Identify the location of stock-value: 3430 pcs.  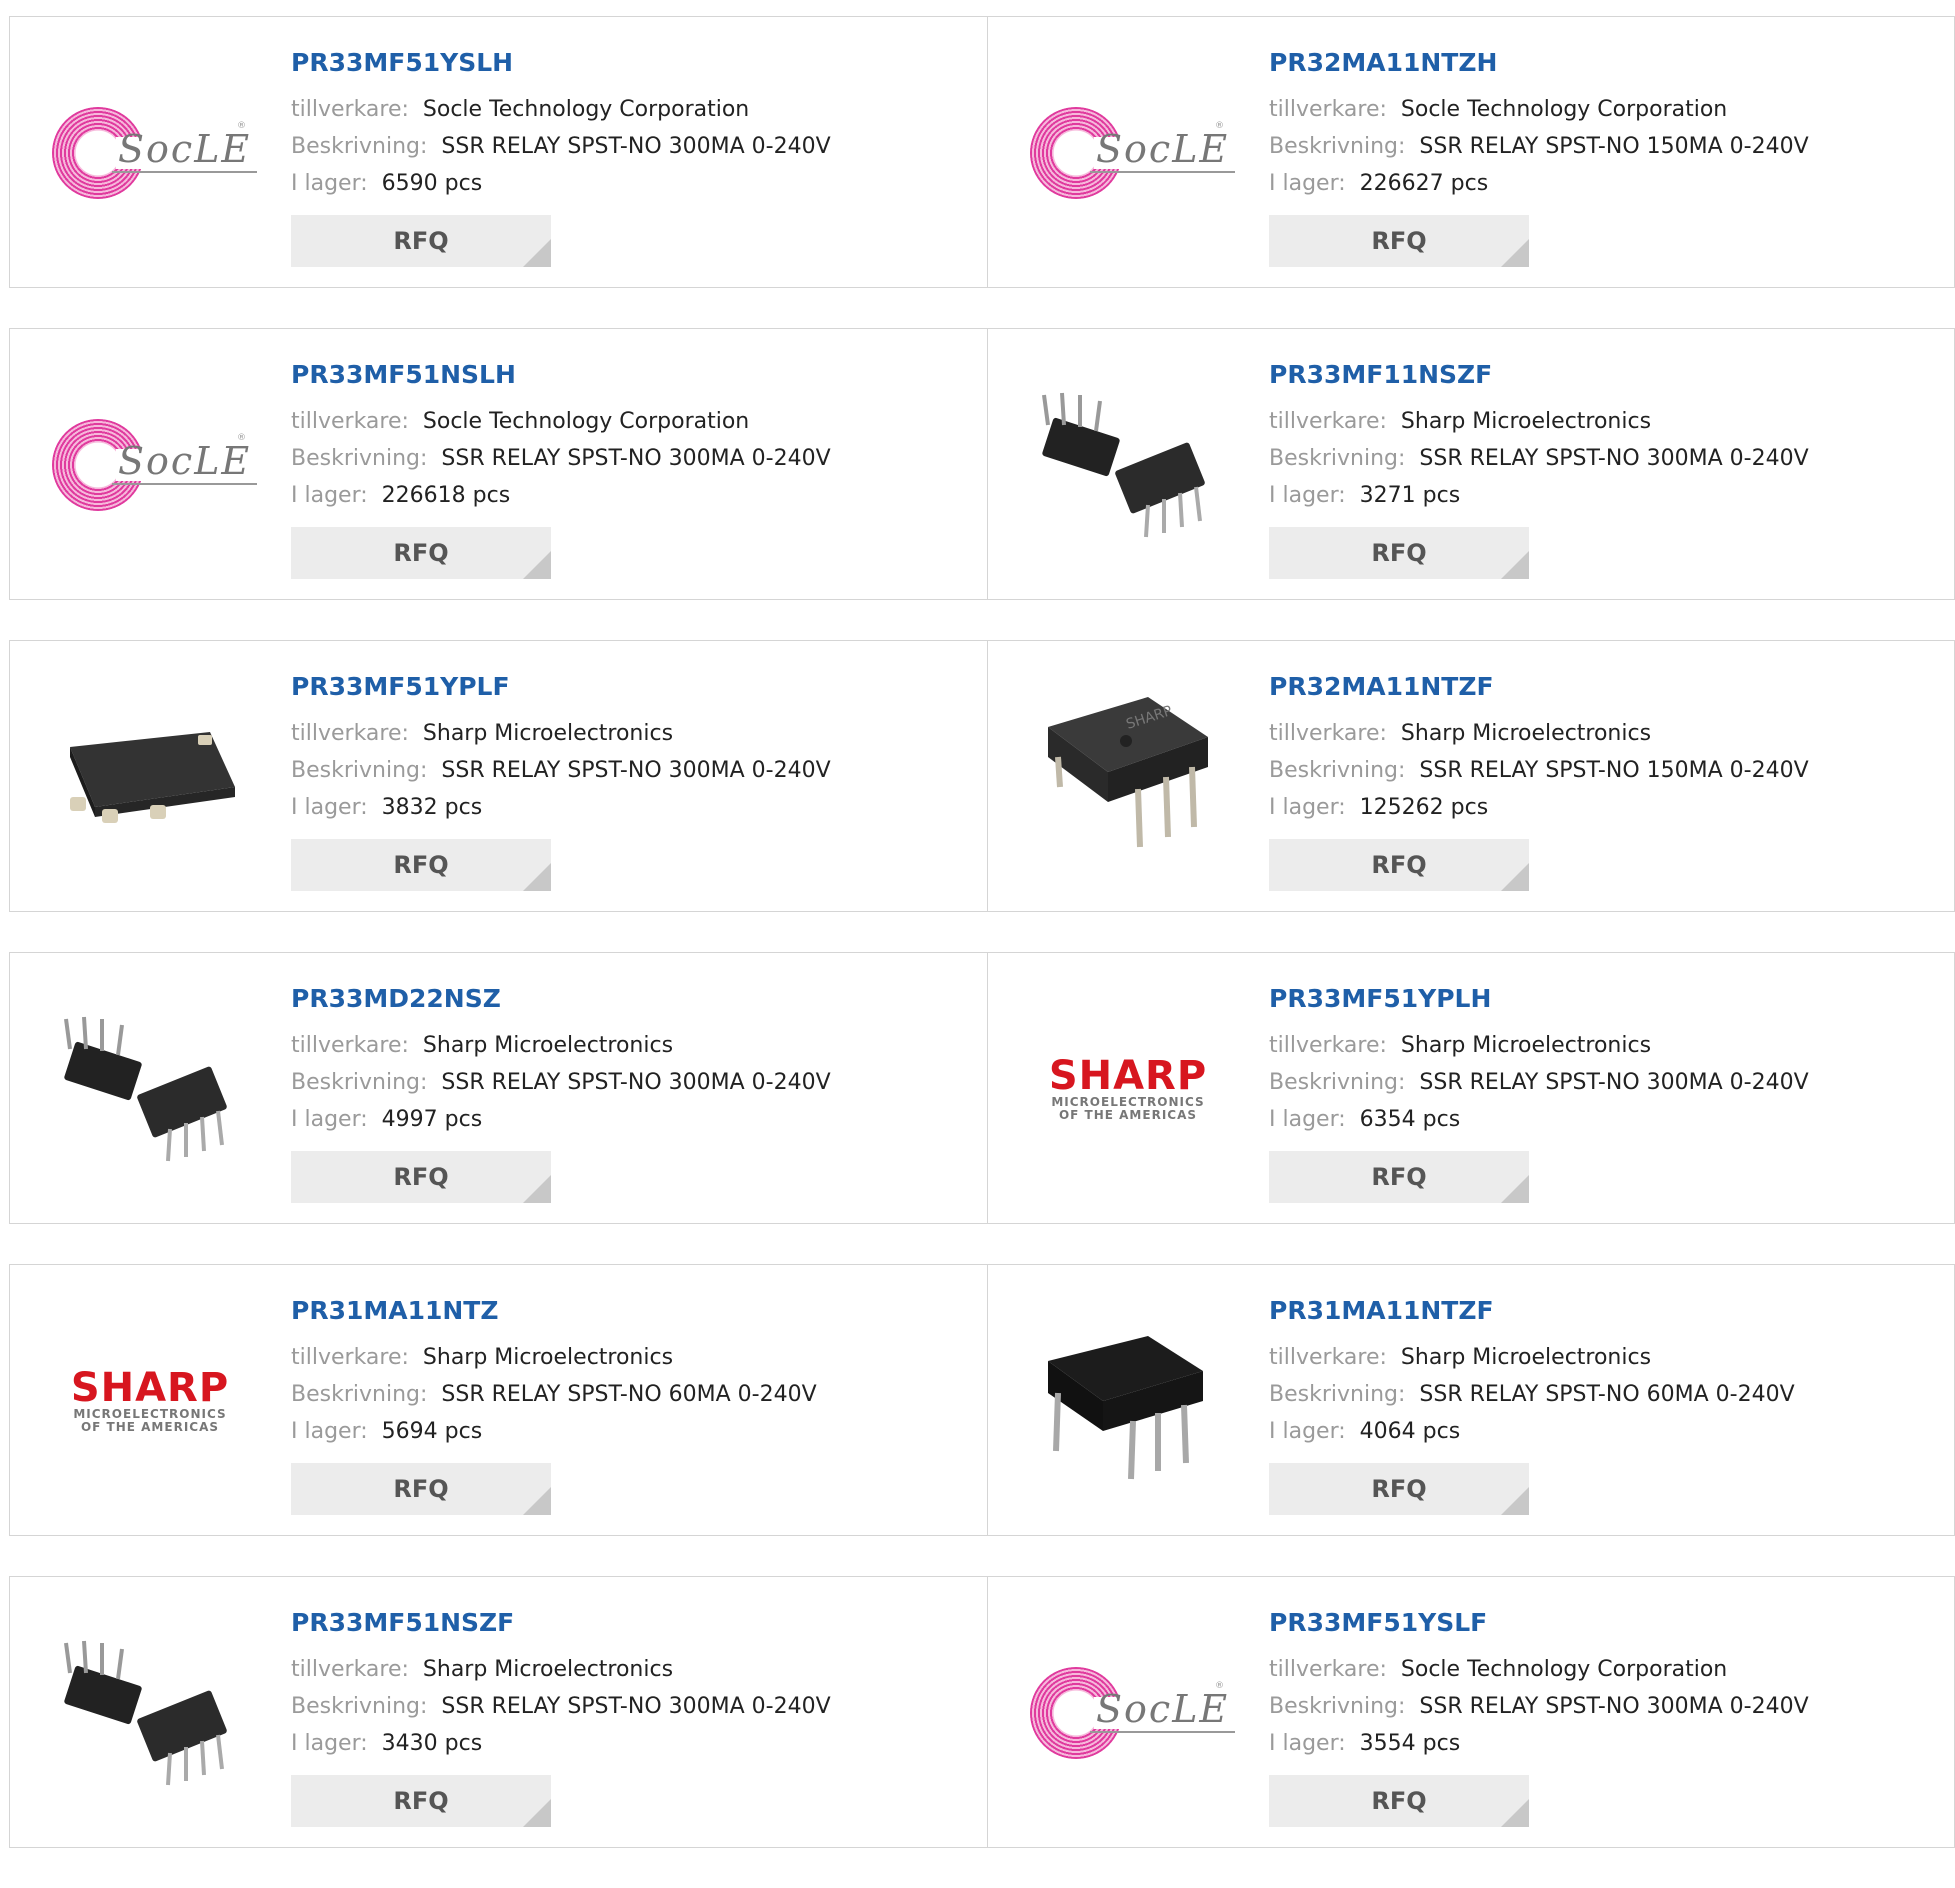
(432, 1743).